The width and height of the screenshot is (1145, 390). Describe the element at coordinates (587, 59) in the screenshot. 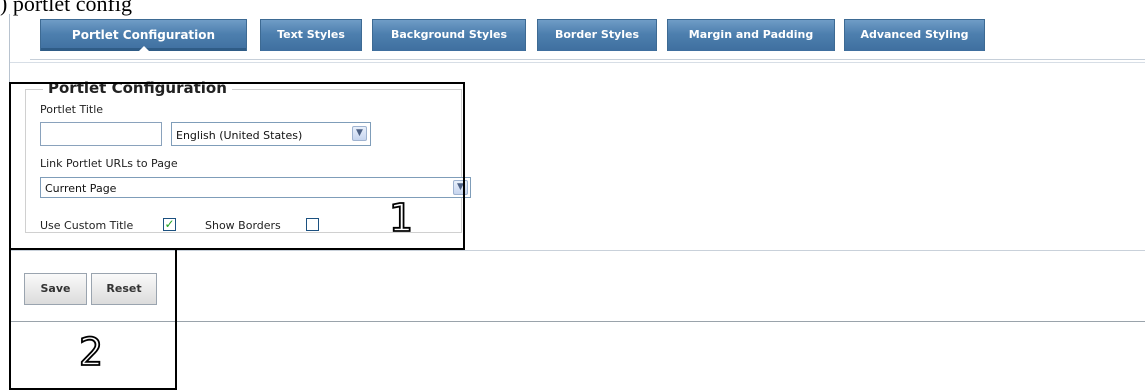

I see `tab-underline` at that location.